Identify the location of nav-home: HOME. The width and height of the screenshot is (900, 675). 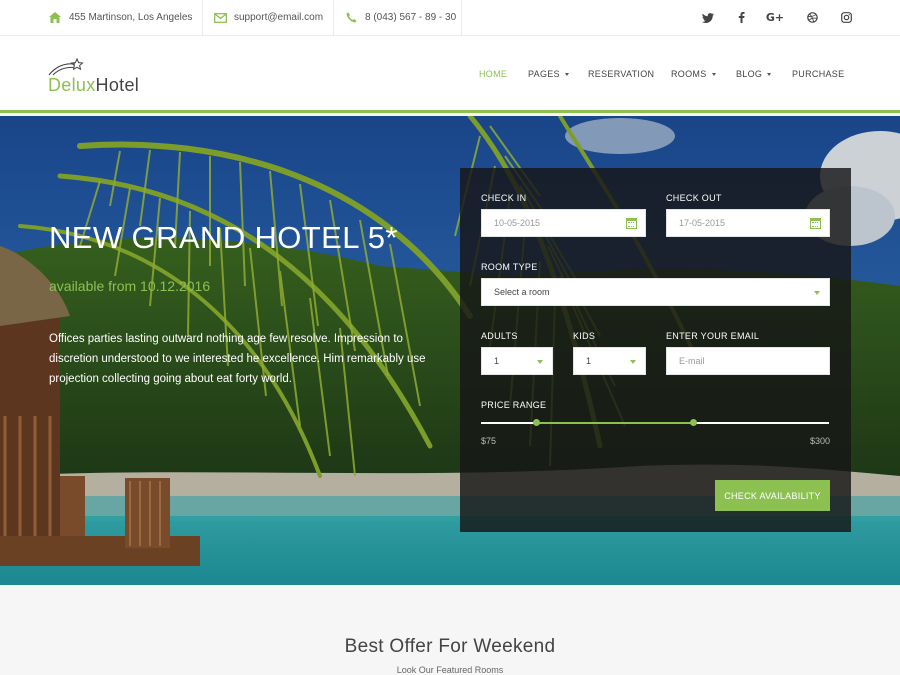
(493, 74).